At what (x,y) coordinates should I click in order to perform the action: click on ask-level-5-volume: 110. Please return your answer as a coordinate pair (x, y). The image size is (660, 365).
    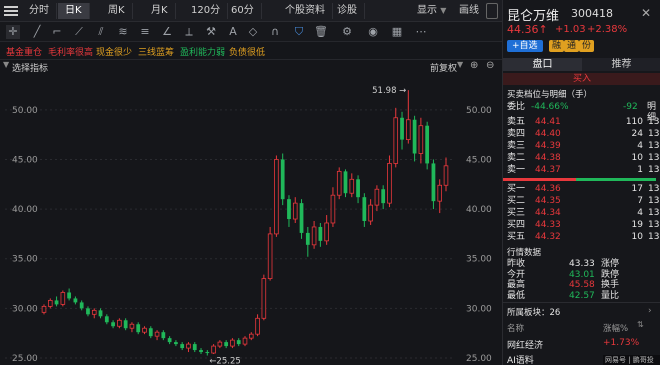
    Looking at the image, I should click on (634, 122).